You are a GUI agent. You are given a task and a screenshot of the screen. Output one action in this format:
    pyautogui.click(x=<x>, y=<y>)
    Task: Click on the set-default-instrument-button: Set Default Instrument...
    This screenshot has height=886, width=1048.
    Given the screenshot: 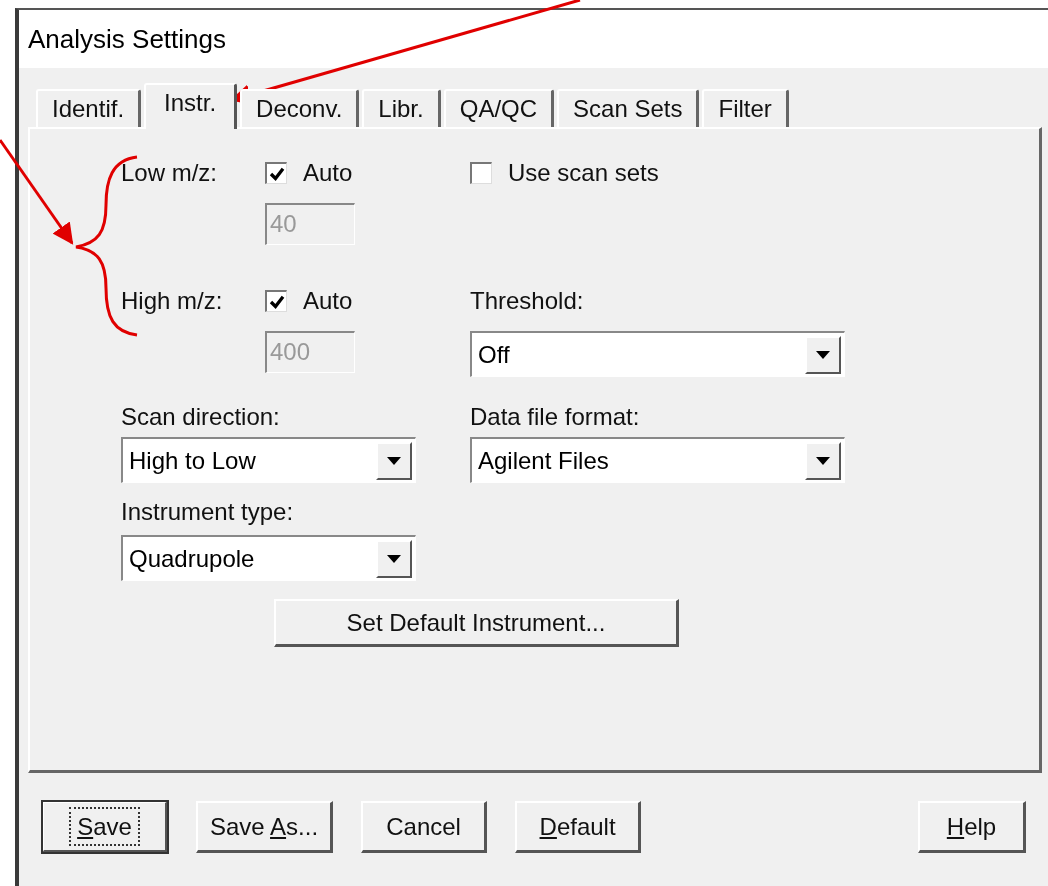 What is the action you would take?
    pyautogui.click(x=476, y=623)
    